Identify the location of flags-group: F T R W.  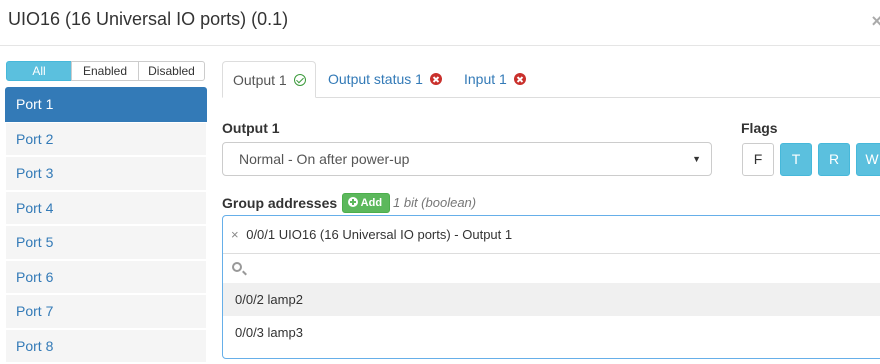
(811, 159).